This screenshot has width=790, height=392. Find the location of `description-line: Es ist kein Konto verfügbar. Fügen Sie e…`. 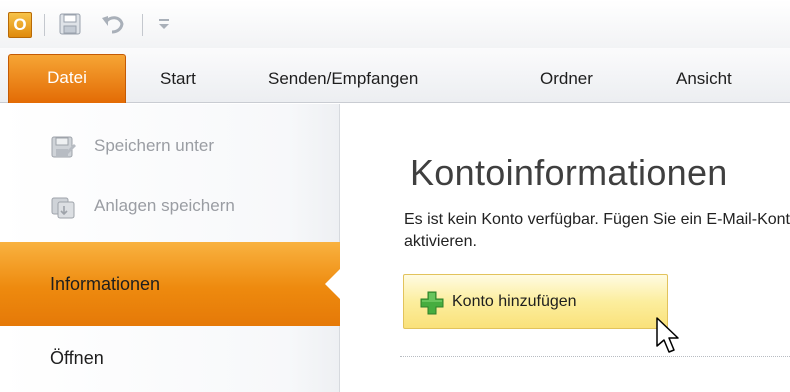

description-line: Es ist kein Konto verfügbar. Fügen Sie e… is located at coordinates (597, 219).